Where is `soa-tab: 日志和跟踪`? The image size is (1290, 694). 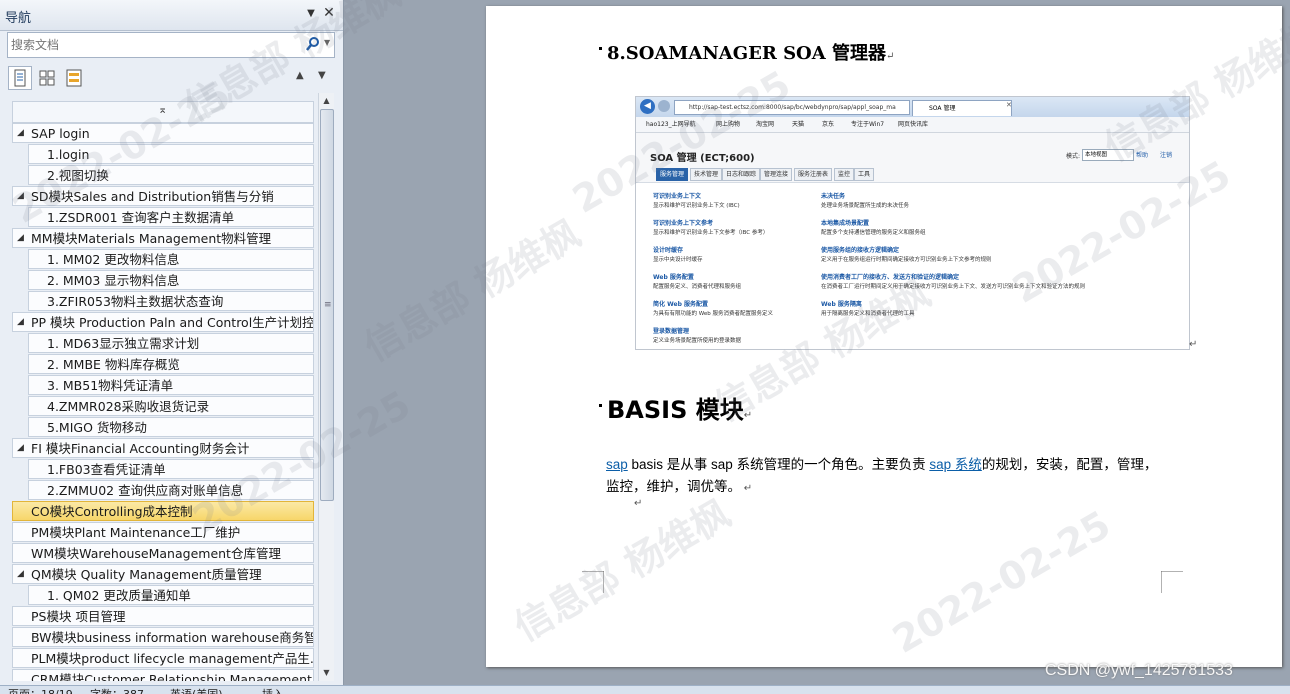
soa-tab: 日志和跟踪 is located at coordinates (741, 174).